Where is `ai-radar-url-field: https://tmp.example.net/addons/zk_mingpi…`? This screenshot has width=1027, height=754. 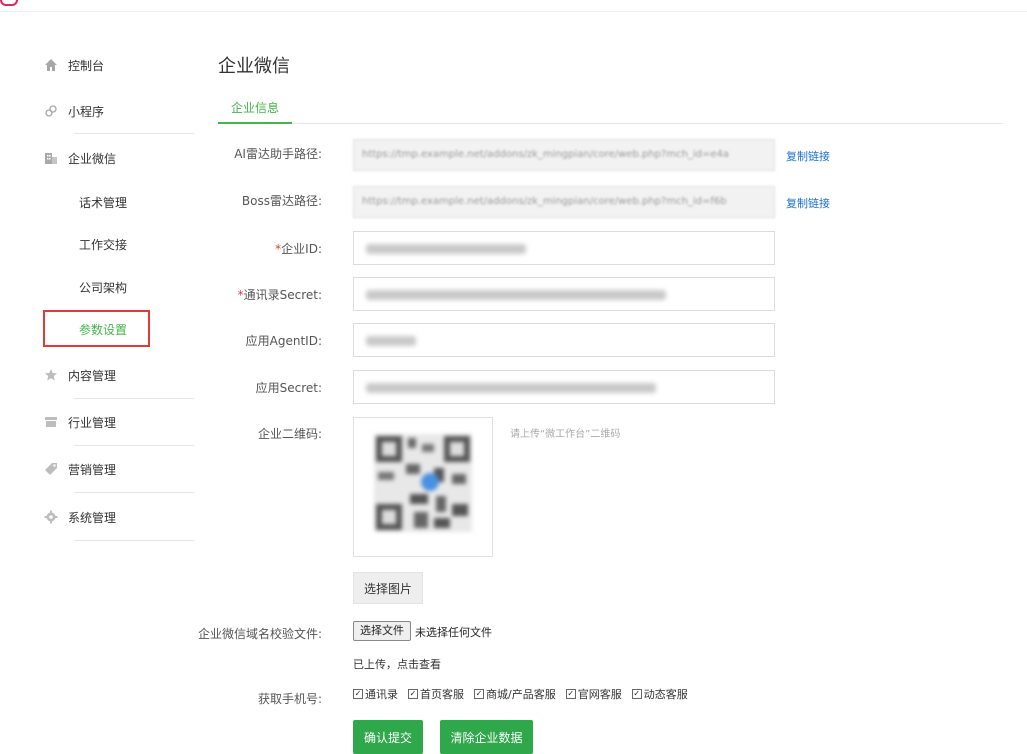
ai-radar-url-field: https://tmp.example.net/addons/zk_mingpi… is located at coordinates (564, 155).